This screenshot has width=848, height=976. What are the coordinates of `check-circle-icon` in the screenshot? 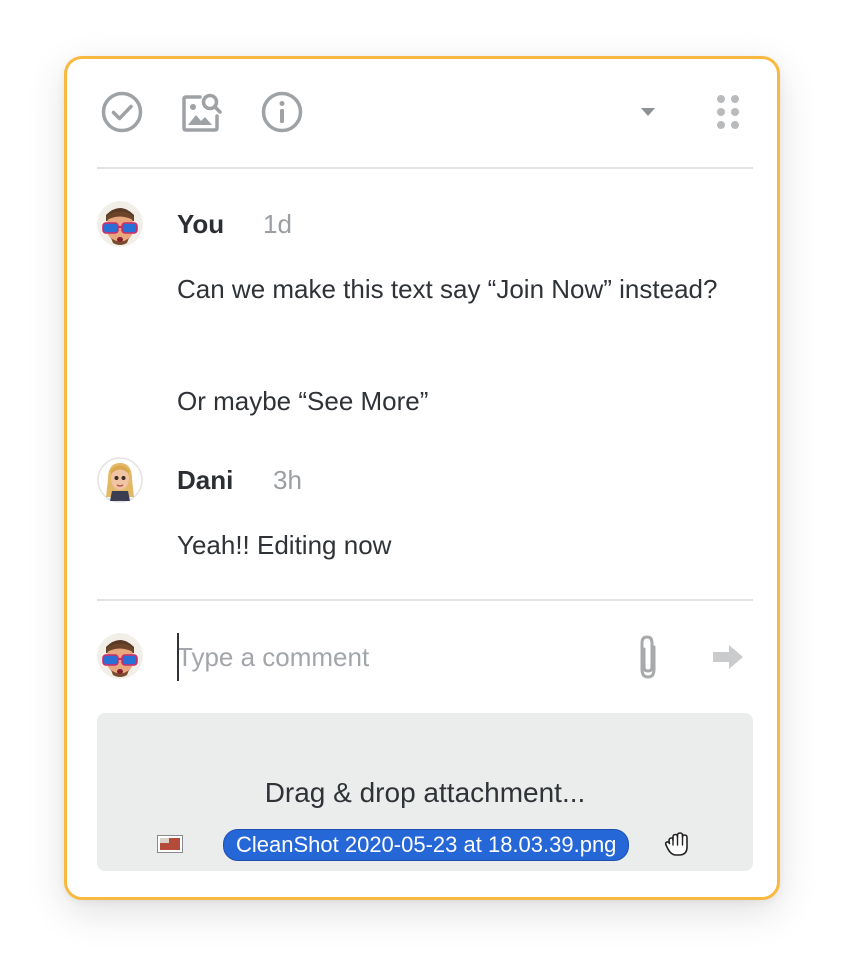 It's located at (122, 112).